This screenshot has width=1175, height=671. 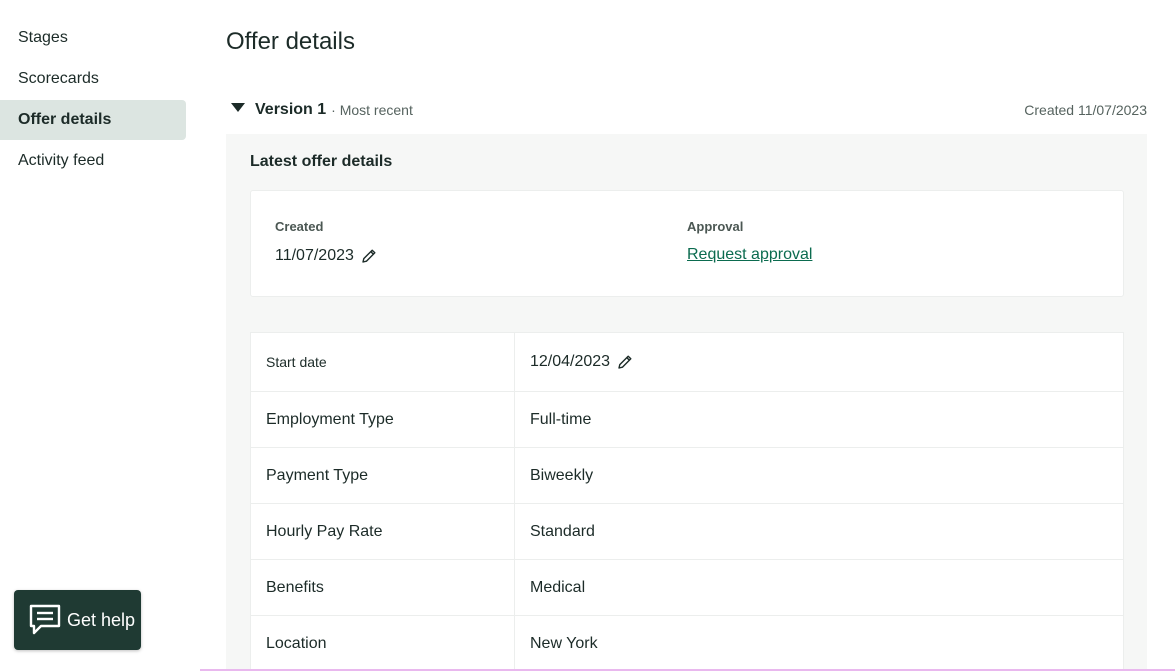 What do you see at coordinates (561, 419) in the screenshot?
I see `row-value: Full-time` at bounding box center [561, 419].